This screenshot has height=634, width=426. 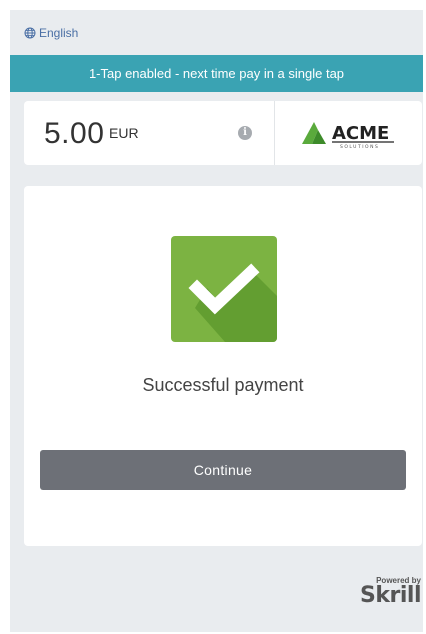 I want to click on merchant-logo: ACME SOLUTIONS, so click(x=348, y=133).